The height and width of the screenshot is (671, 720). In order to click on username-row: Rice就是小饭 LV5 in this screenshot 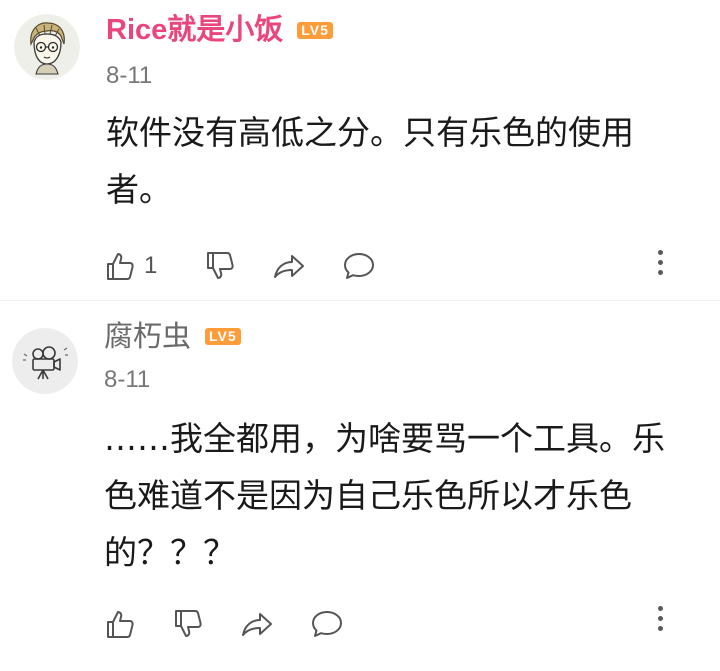, I will do `click(219, 30)`.